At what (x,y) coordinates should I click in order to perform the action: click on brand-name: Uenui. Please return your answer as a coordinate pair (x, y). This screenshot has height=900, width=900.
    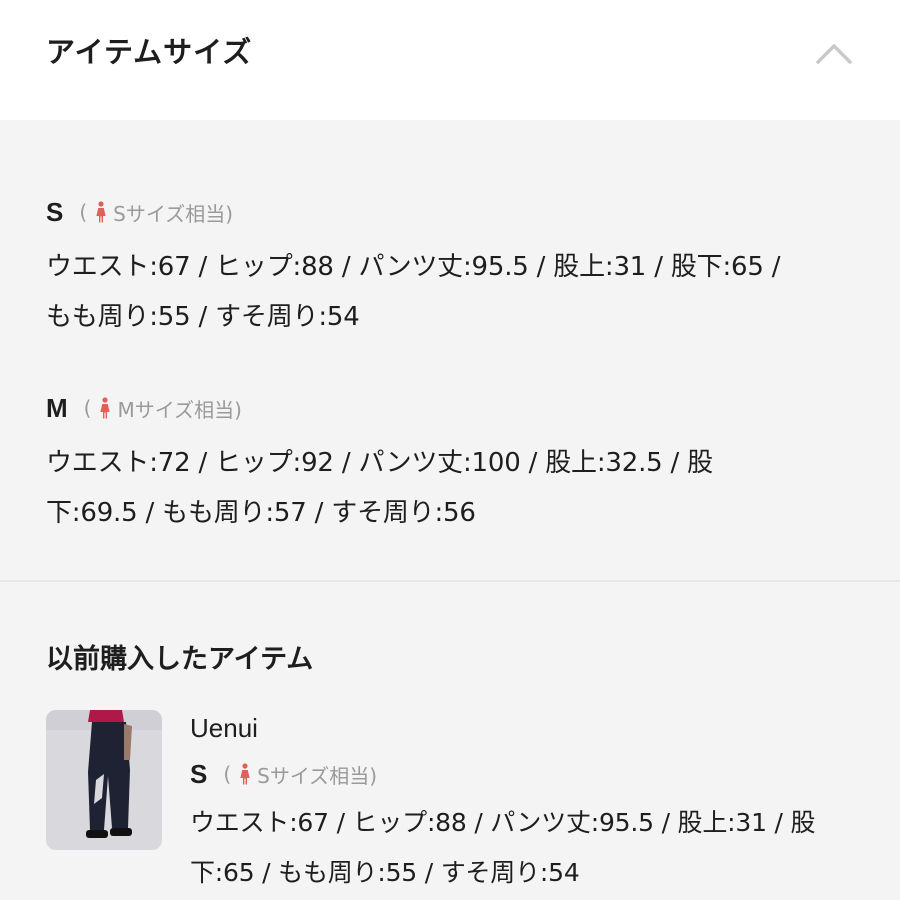
    Looking at the image, I should click on (224, 728).